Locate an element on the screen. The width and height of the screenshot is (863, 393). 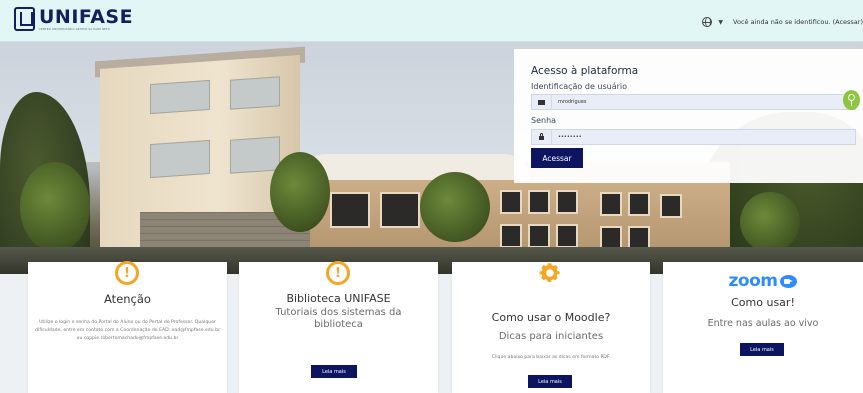
username-input is located at coordinates (697, 102).